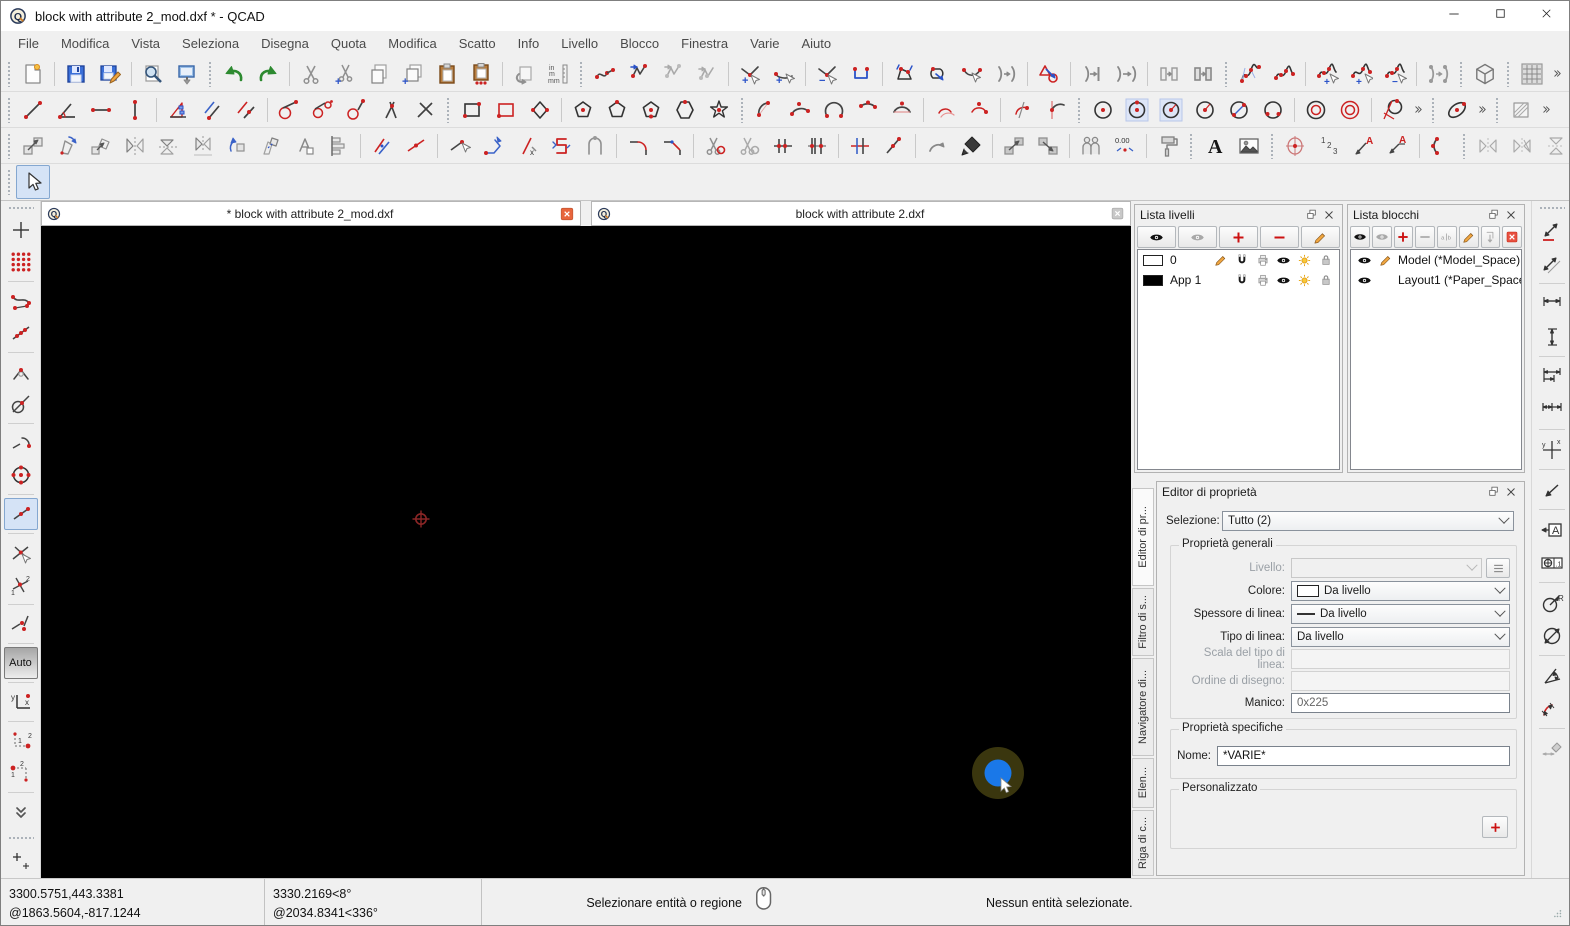 The image size is (1570, 926). What do you see at coordinates (169, 146) in the screenshot?
I see `modify-flip-horizontal` at bounding box center [169, 146].